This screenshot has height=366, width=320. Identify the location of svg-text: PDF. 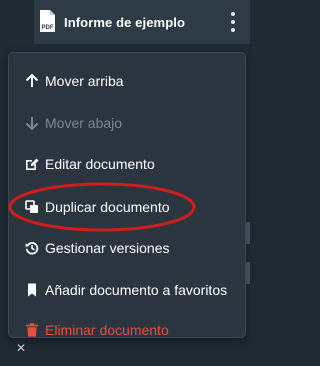
(48, 28).